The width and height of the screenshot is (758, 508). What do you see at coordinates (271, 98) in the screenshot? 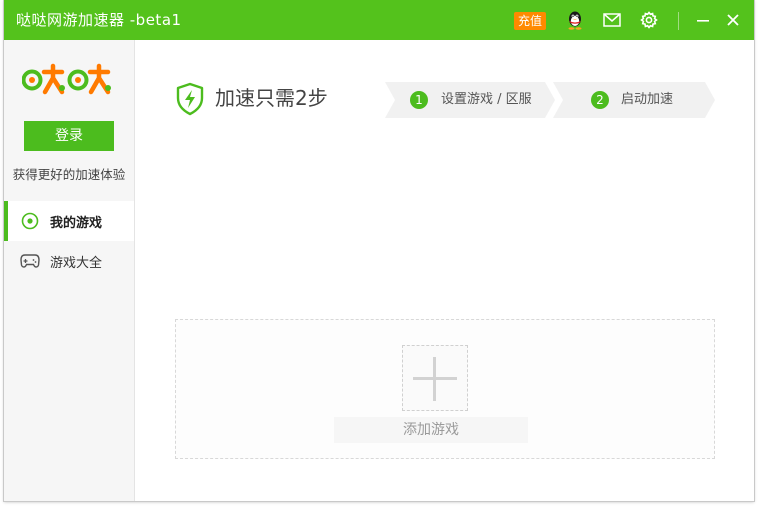
I see `page-title: 加速只需2步` at bounding box center [271, 98].